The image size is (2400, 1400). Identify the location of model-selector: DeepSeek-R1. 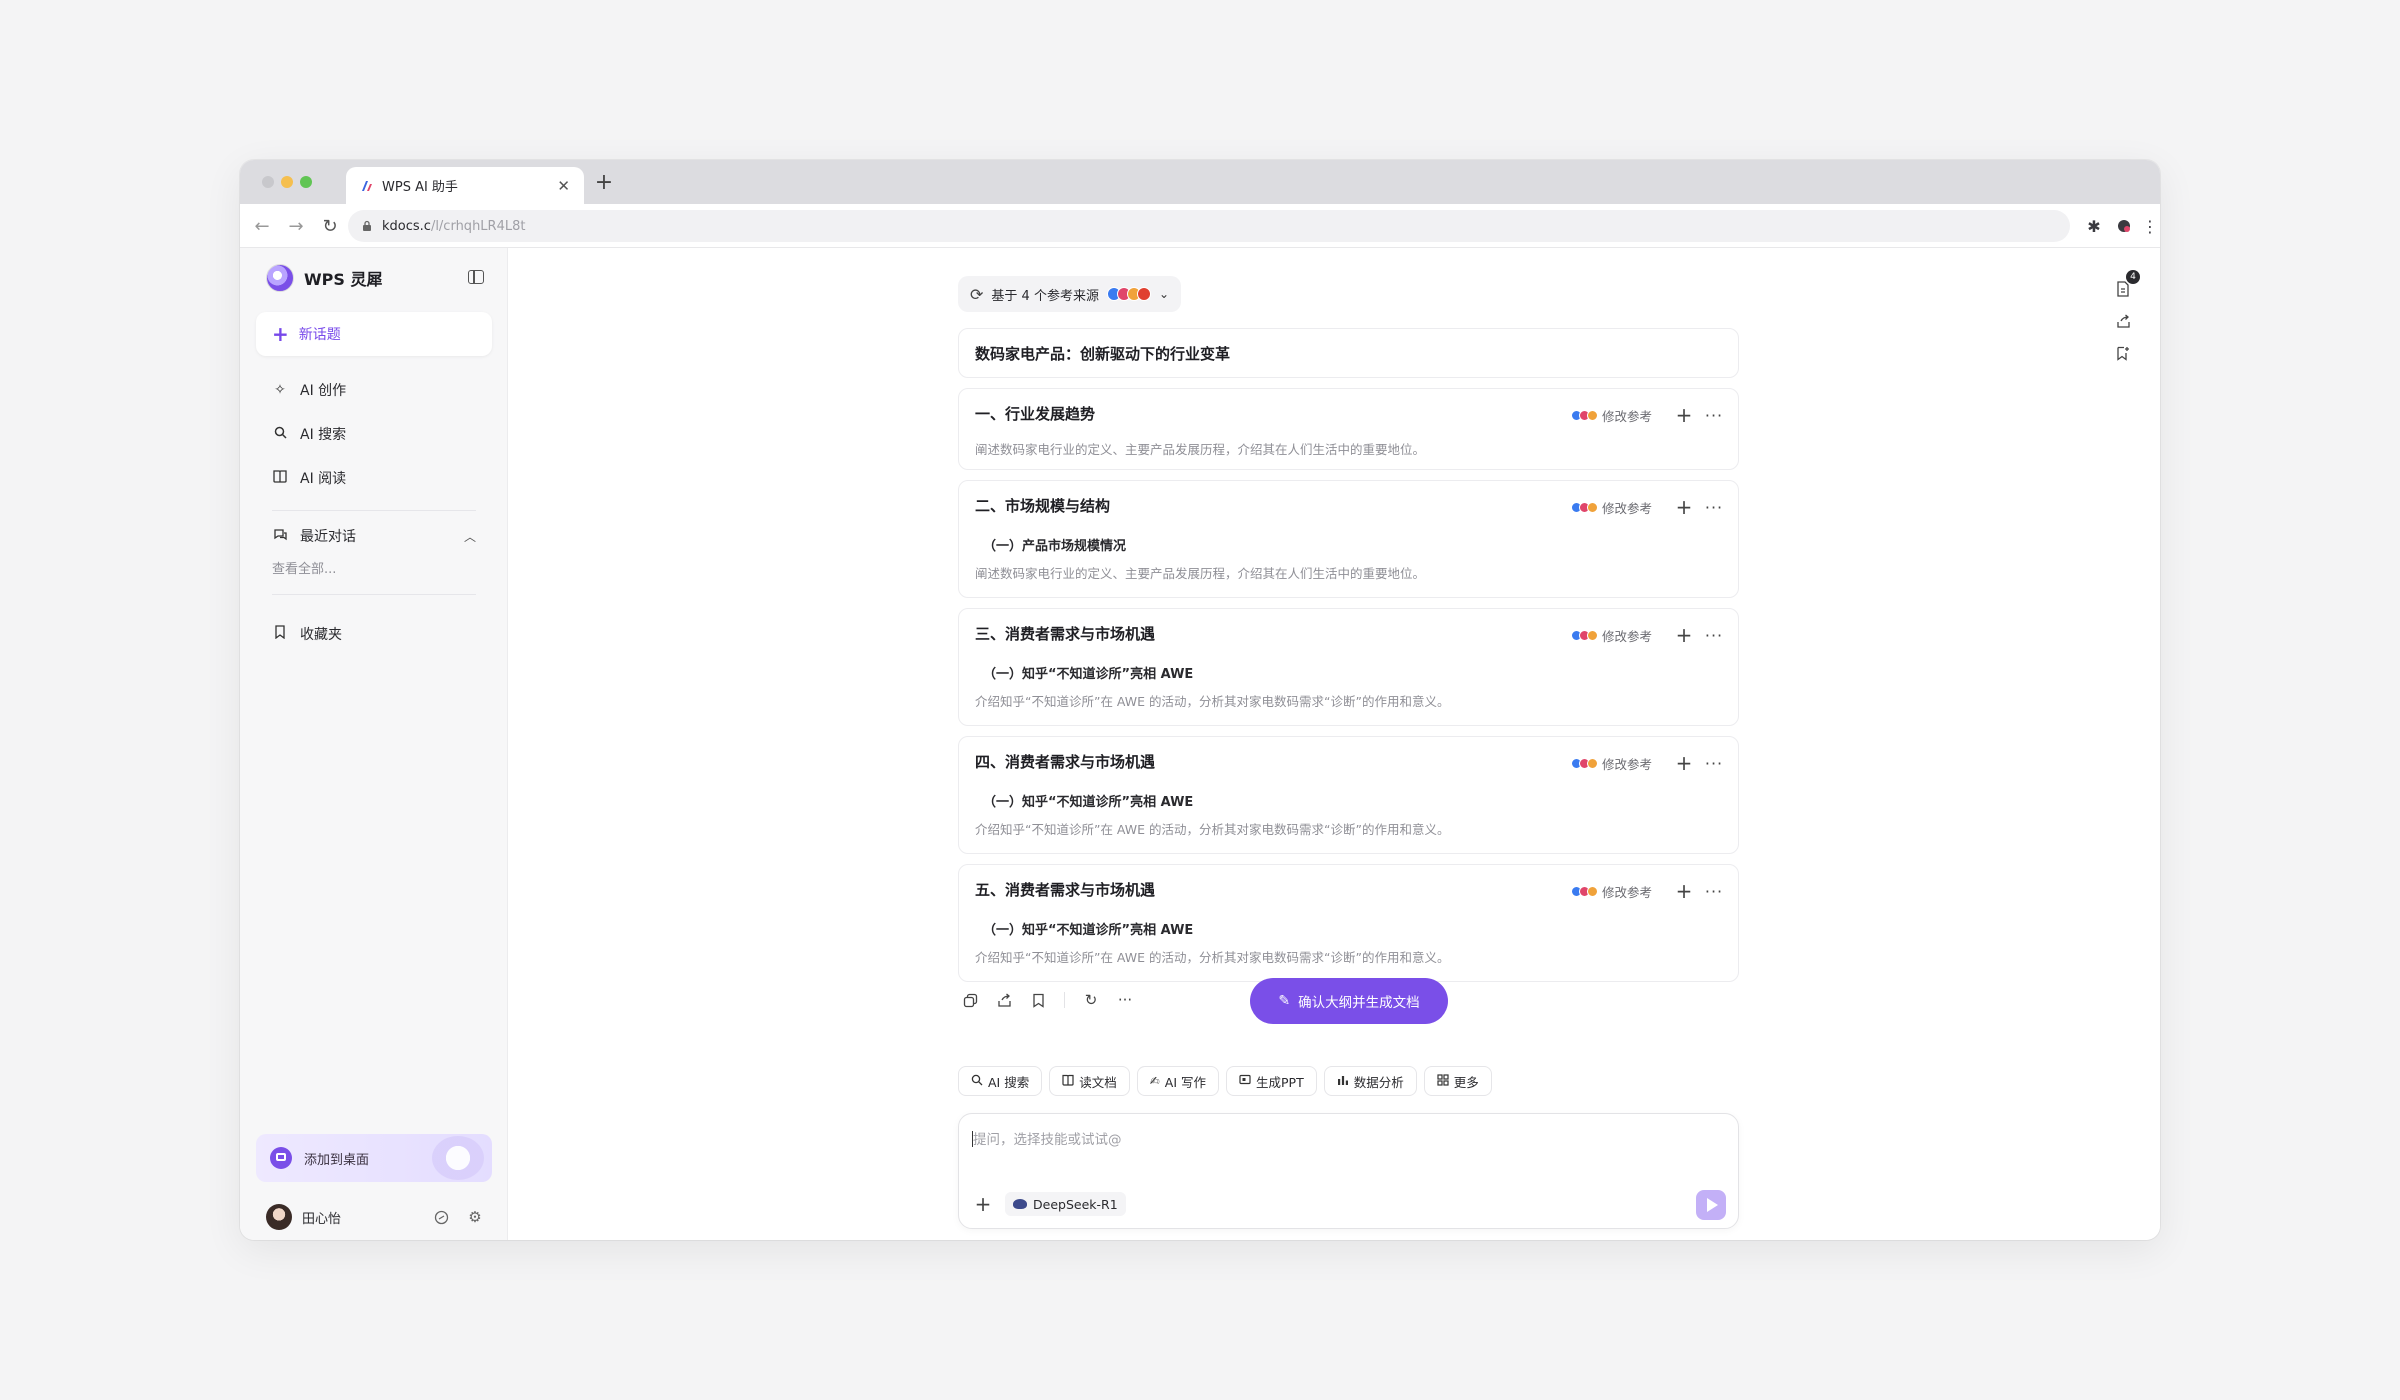
(1065, 1204).